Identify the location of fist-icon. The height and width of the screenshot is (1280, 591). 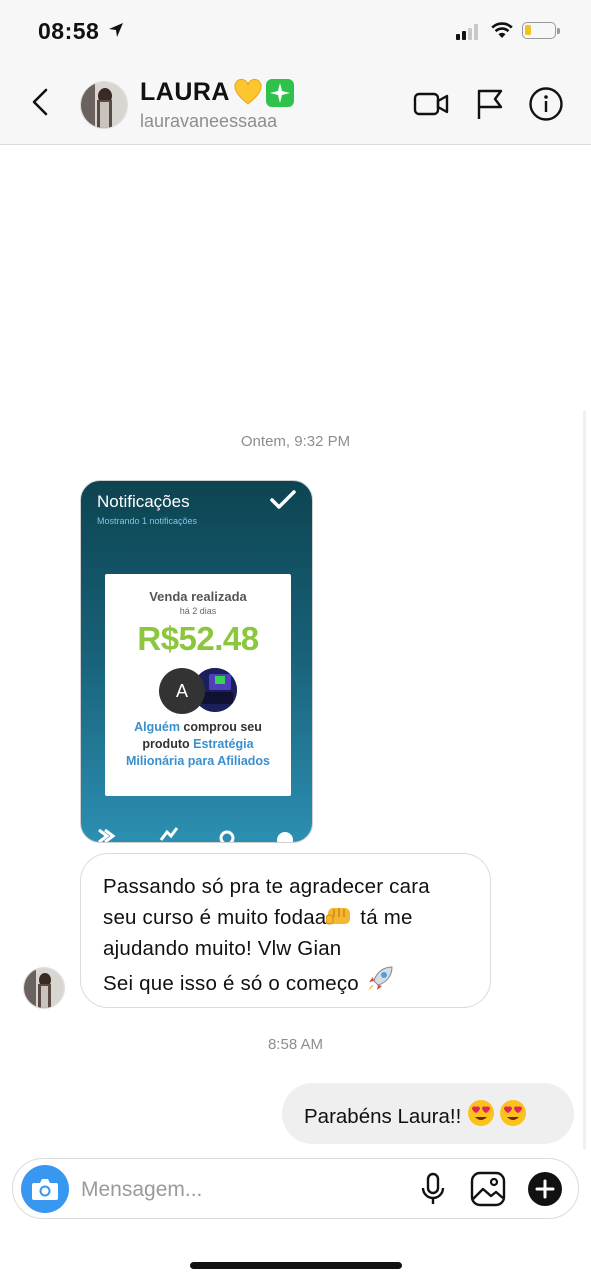
(338, 916).